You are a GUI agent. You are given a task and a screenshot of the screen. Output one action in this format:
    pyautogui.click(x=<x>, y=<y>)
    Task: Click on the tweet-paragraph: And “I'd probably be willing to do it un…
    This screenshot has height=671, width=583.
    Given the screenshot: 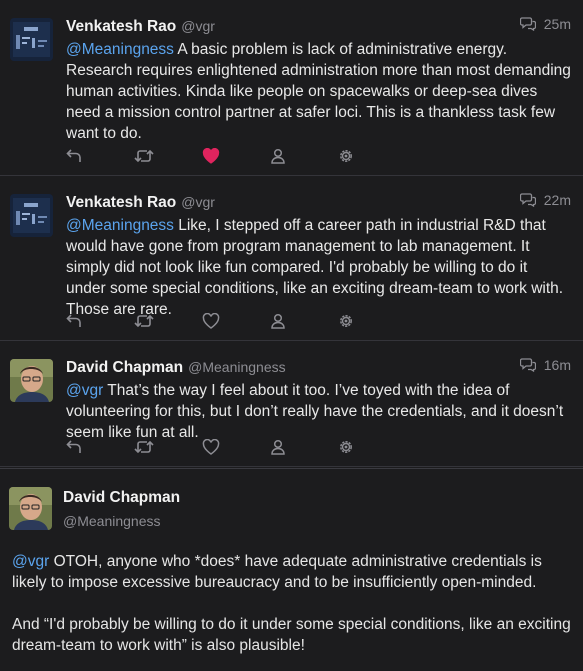 What is the action you would take?
    pyautogui.click(x=291, y=635)
    